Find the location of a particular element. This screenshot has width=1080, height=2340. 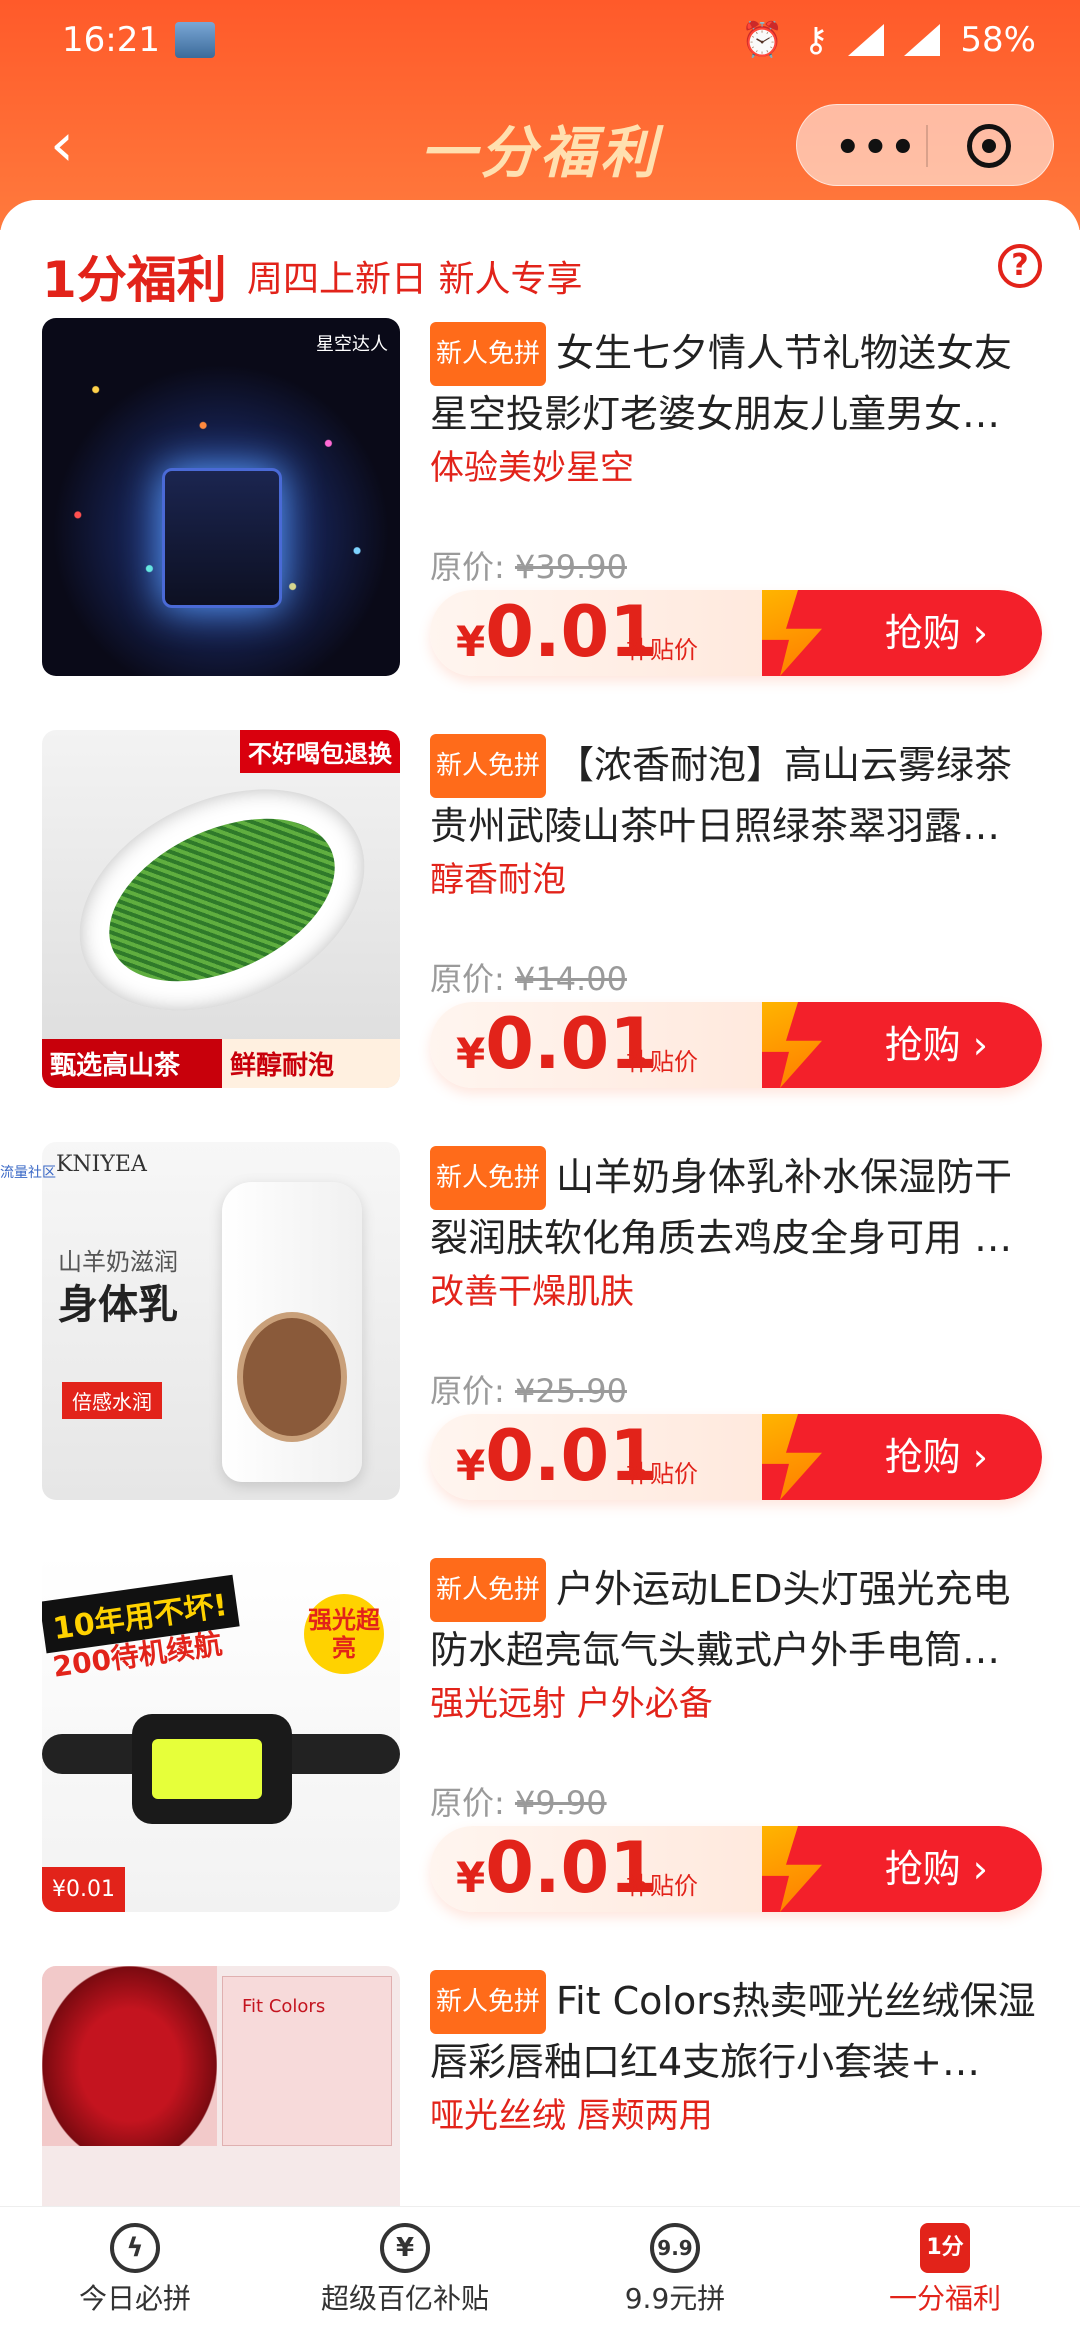

image-line-2: 身体乳 is located at coordinates (118, 1305).